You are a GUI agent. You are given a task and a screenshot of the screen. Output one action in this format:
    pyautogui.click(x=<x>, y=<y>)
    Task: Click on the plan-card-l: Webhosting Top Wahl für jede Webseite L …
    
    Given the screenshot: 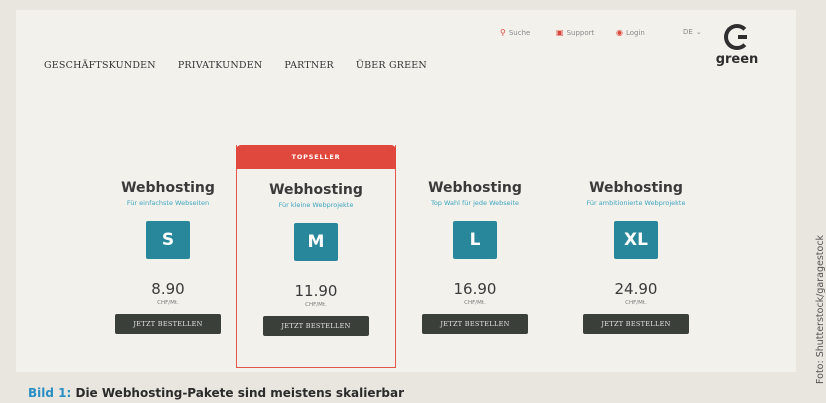 What is the action you would take?
    pyautogui.click(x=475, y=257)
    